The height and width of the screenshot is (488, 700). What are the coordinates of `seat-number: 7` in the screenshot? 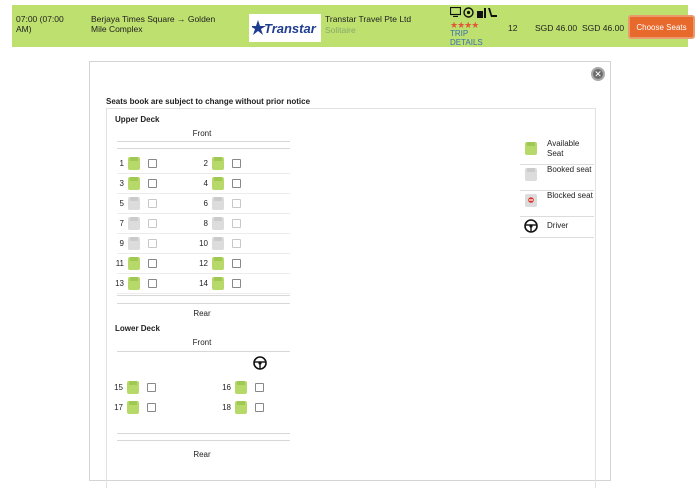 It's located at (121, 223).